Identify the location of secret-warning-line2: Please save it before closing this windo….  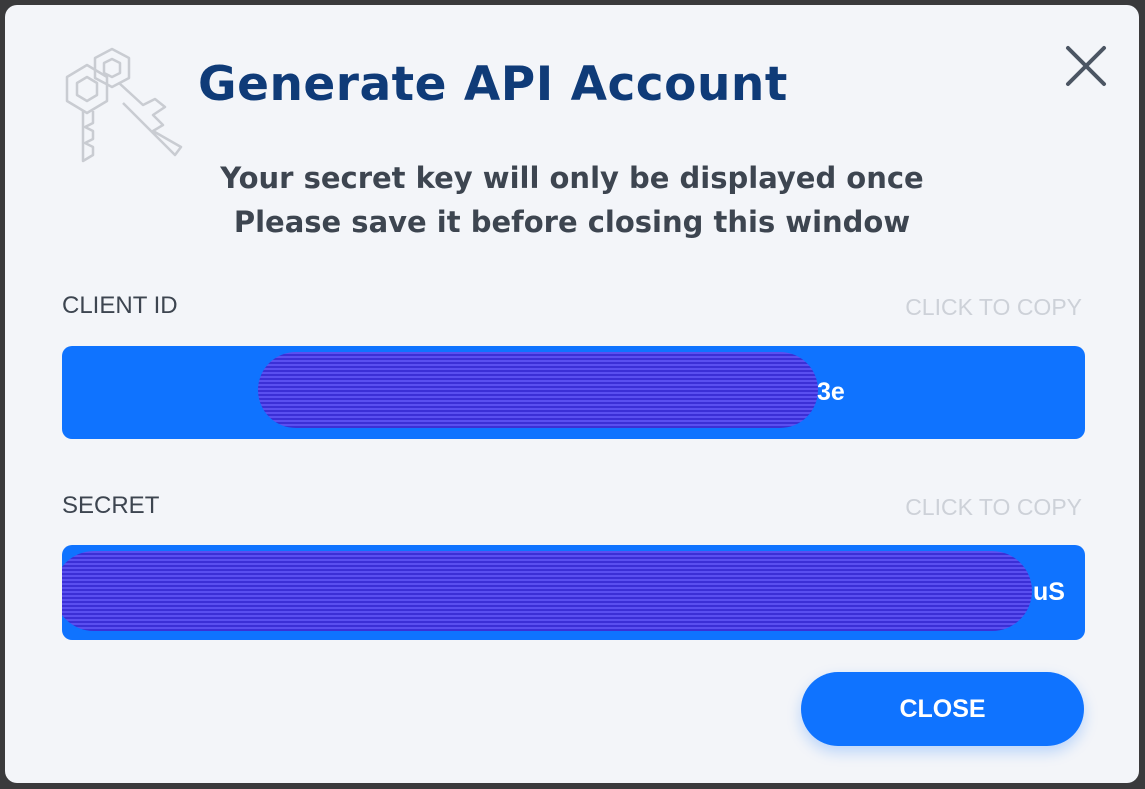
(572, 222).